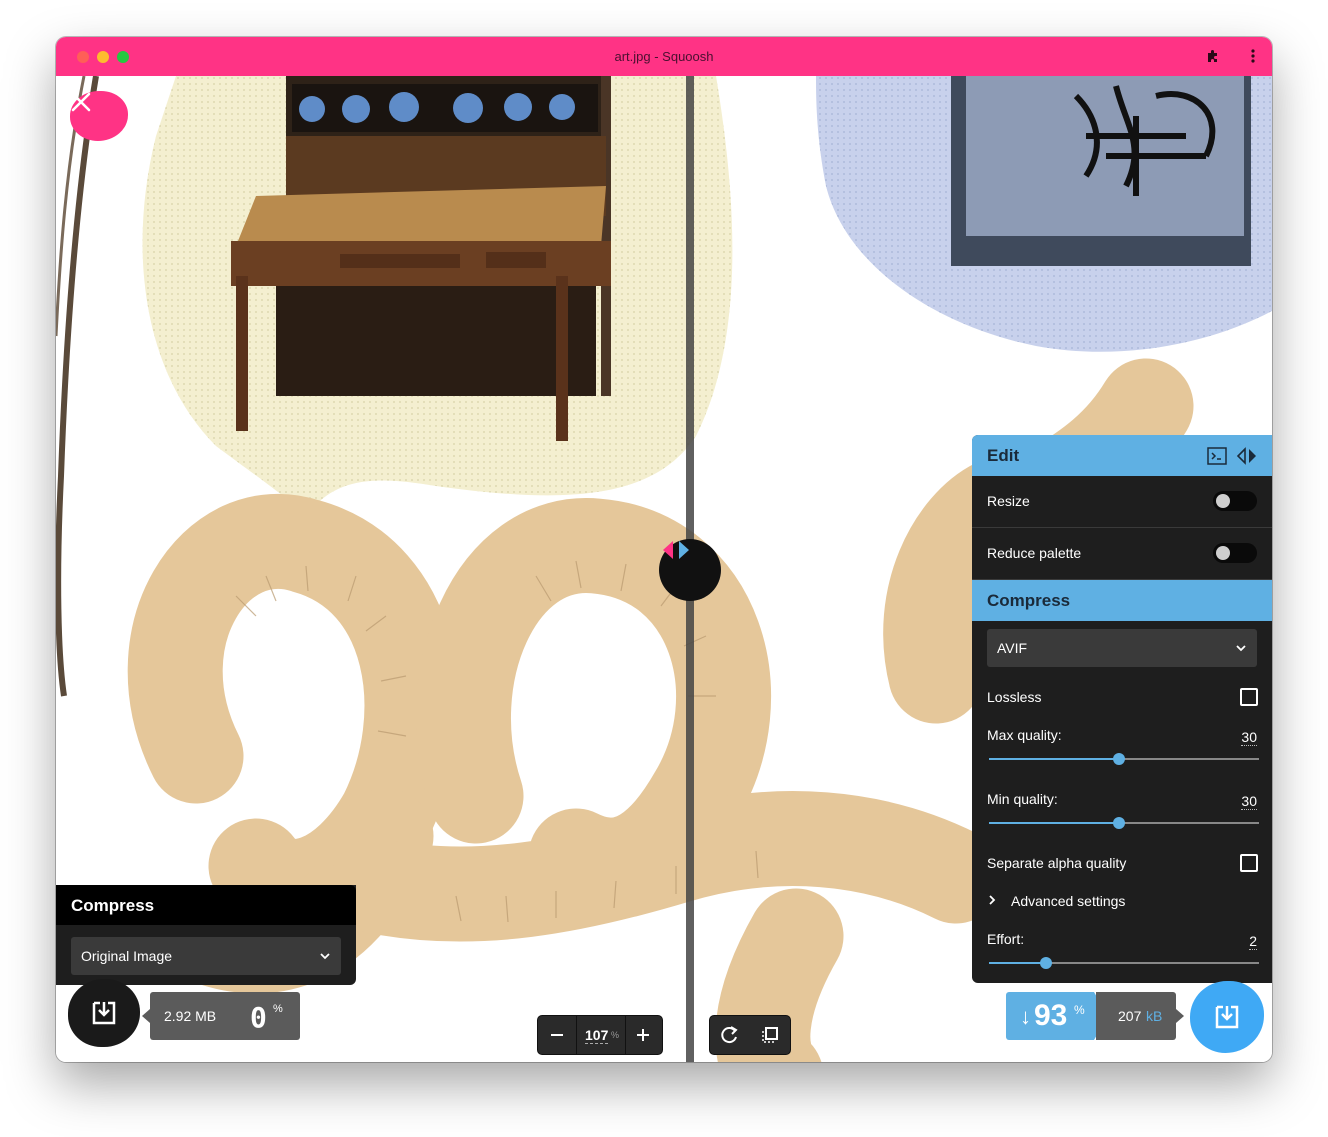 This screenshot has width=1328, height=1137. I want to click on advanced-settings-label: Advanced settings, so click(1068, 901).